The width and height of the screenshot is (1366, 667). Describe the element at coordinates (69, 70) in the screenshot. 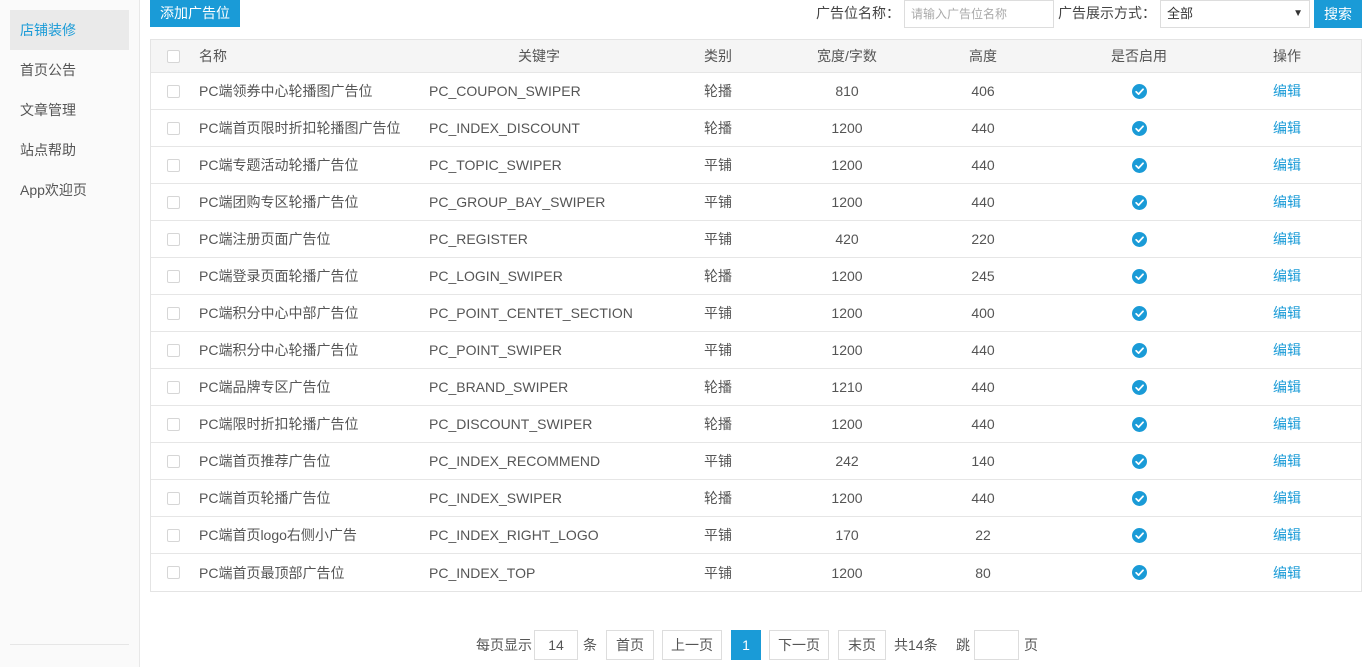

I see `sidebar-item-homepage-notice: 首页公告` at that location.